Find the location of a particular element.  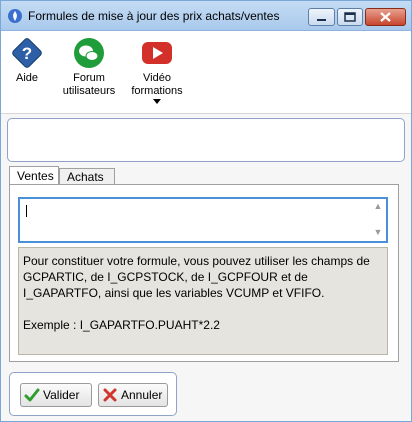

valider-button: Valider is located at coordinates (56, 395).